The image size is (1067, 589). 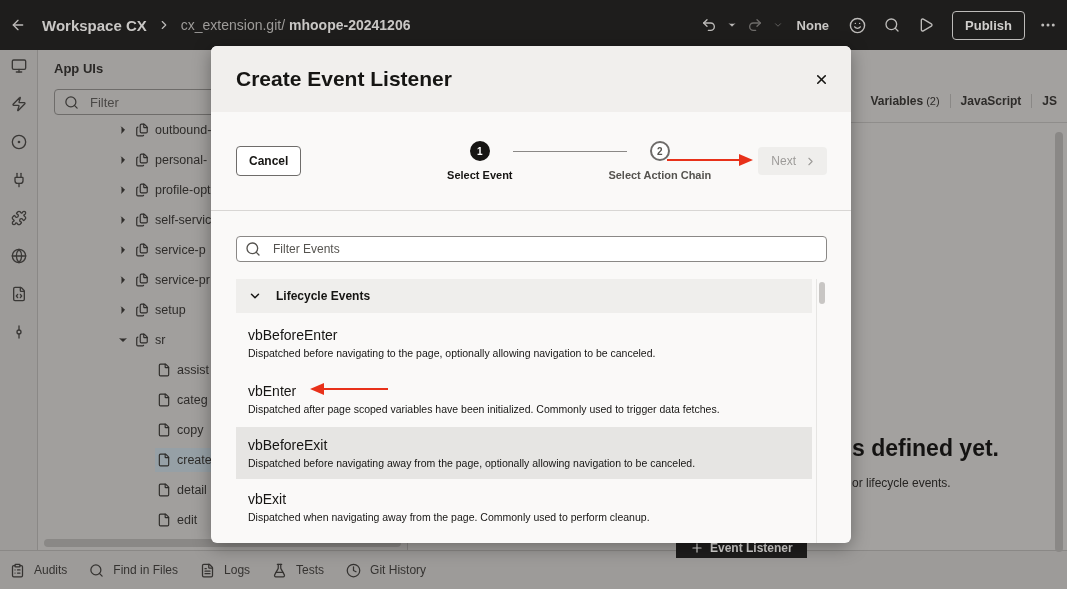 I want to click on event-name: vbEnter, so click(x=272, y=391).